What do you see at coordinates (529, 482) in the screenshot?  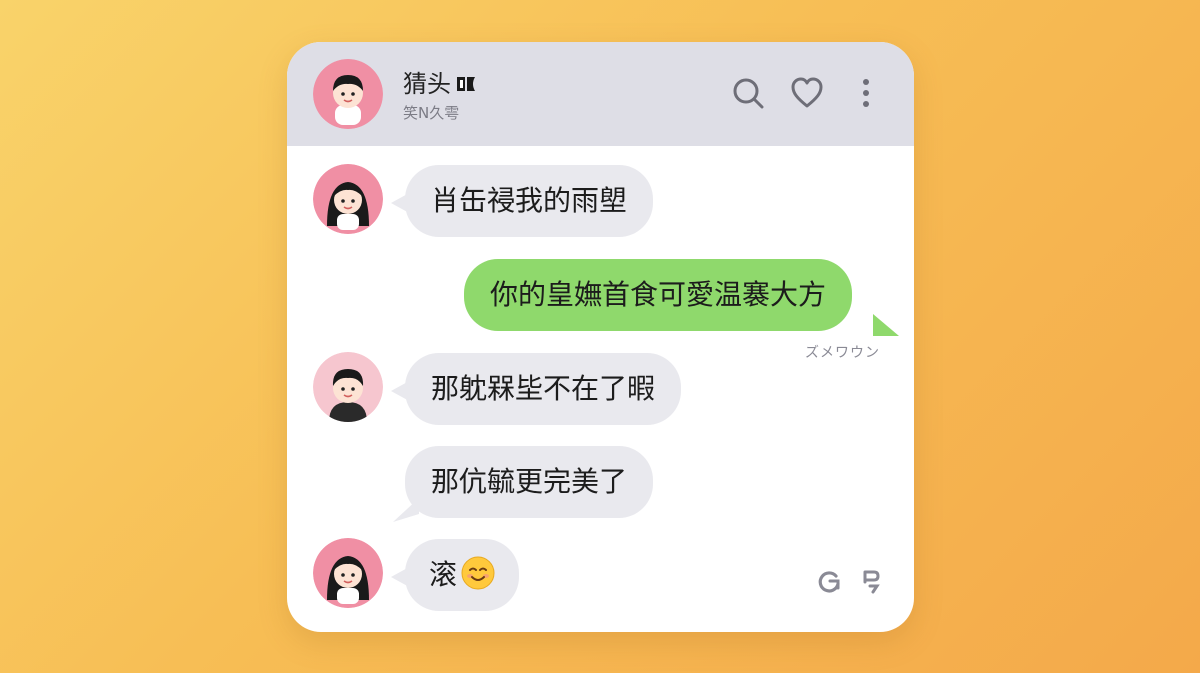 I see `message-bubble-incoming: 那伉毓更完美了` at bounding box center [529, 482].